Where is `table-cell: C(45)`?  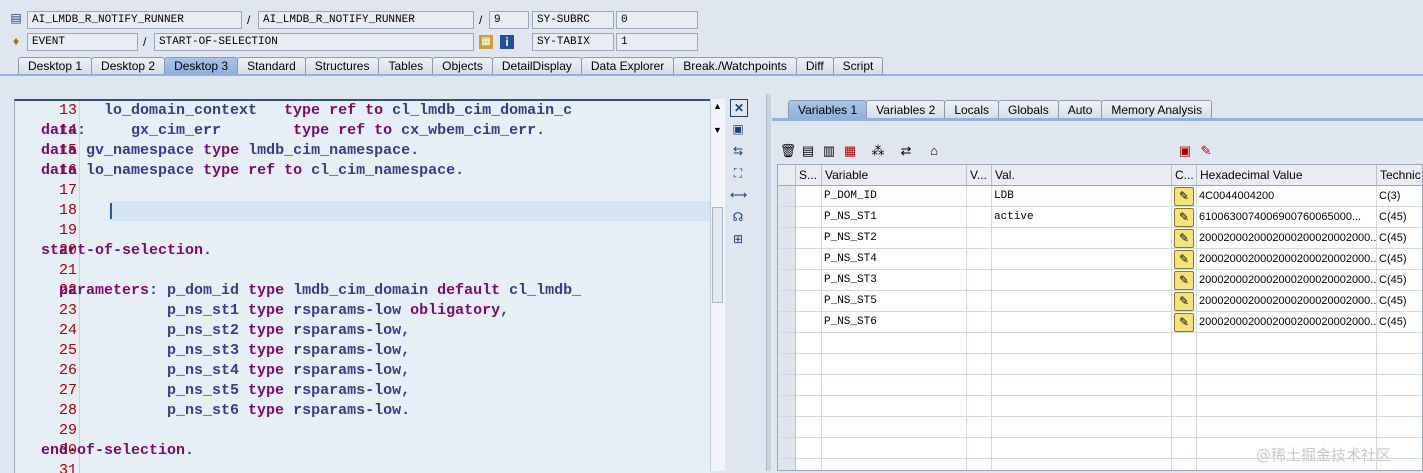
table-cell: C(45) is located at coordinates (1399, 217).